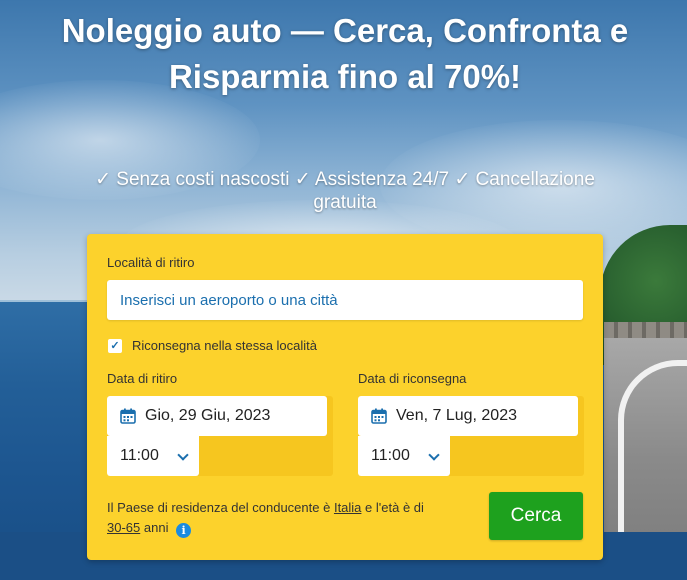 Image resolution: width=687 pixels, height=580 pixels. I want to click on pickup-date-value: Gio, 29 Giu, 2023, so click(208, 415).